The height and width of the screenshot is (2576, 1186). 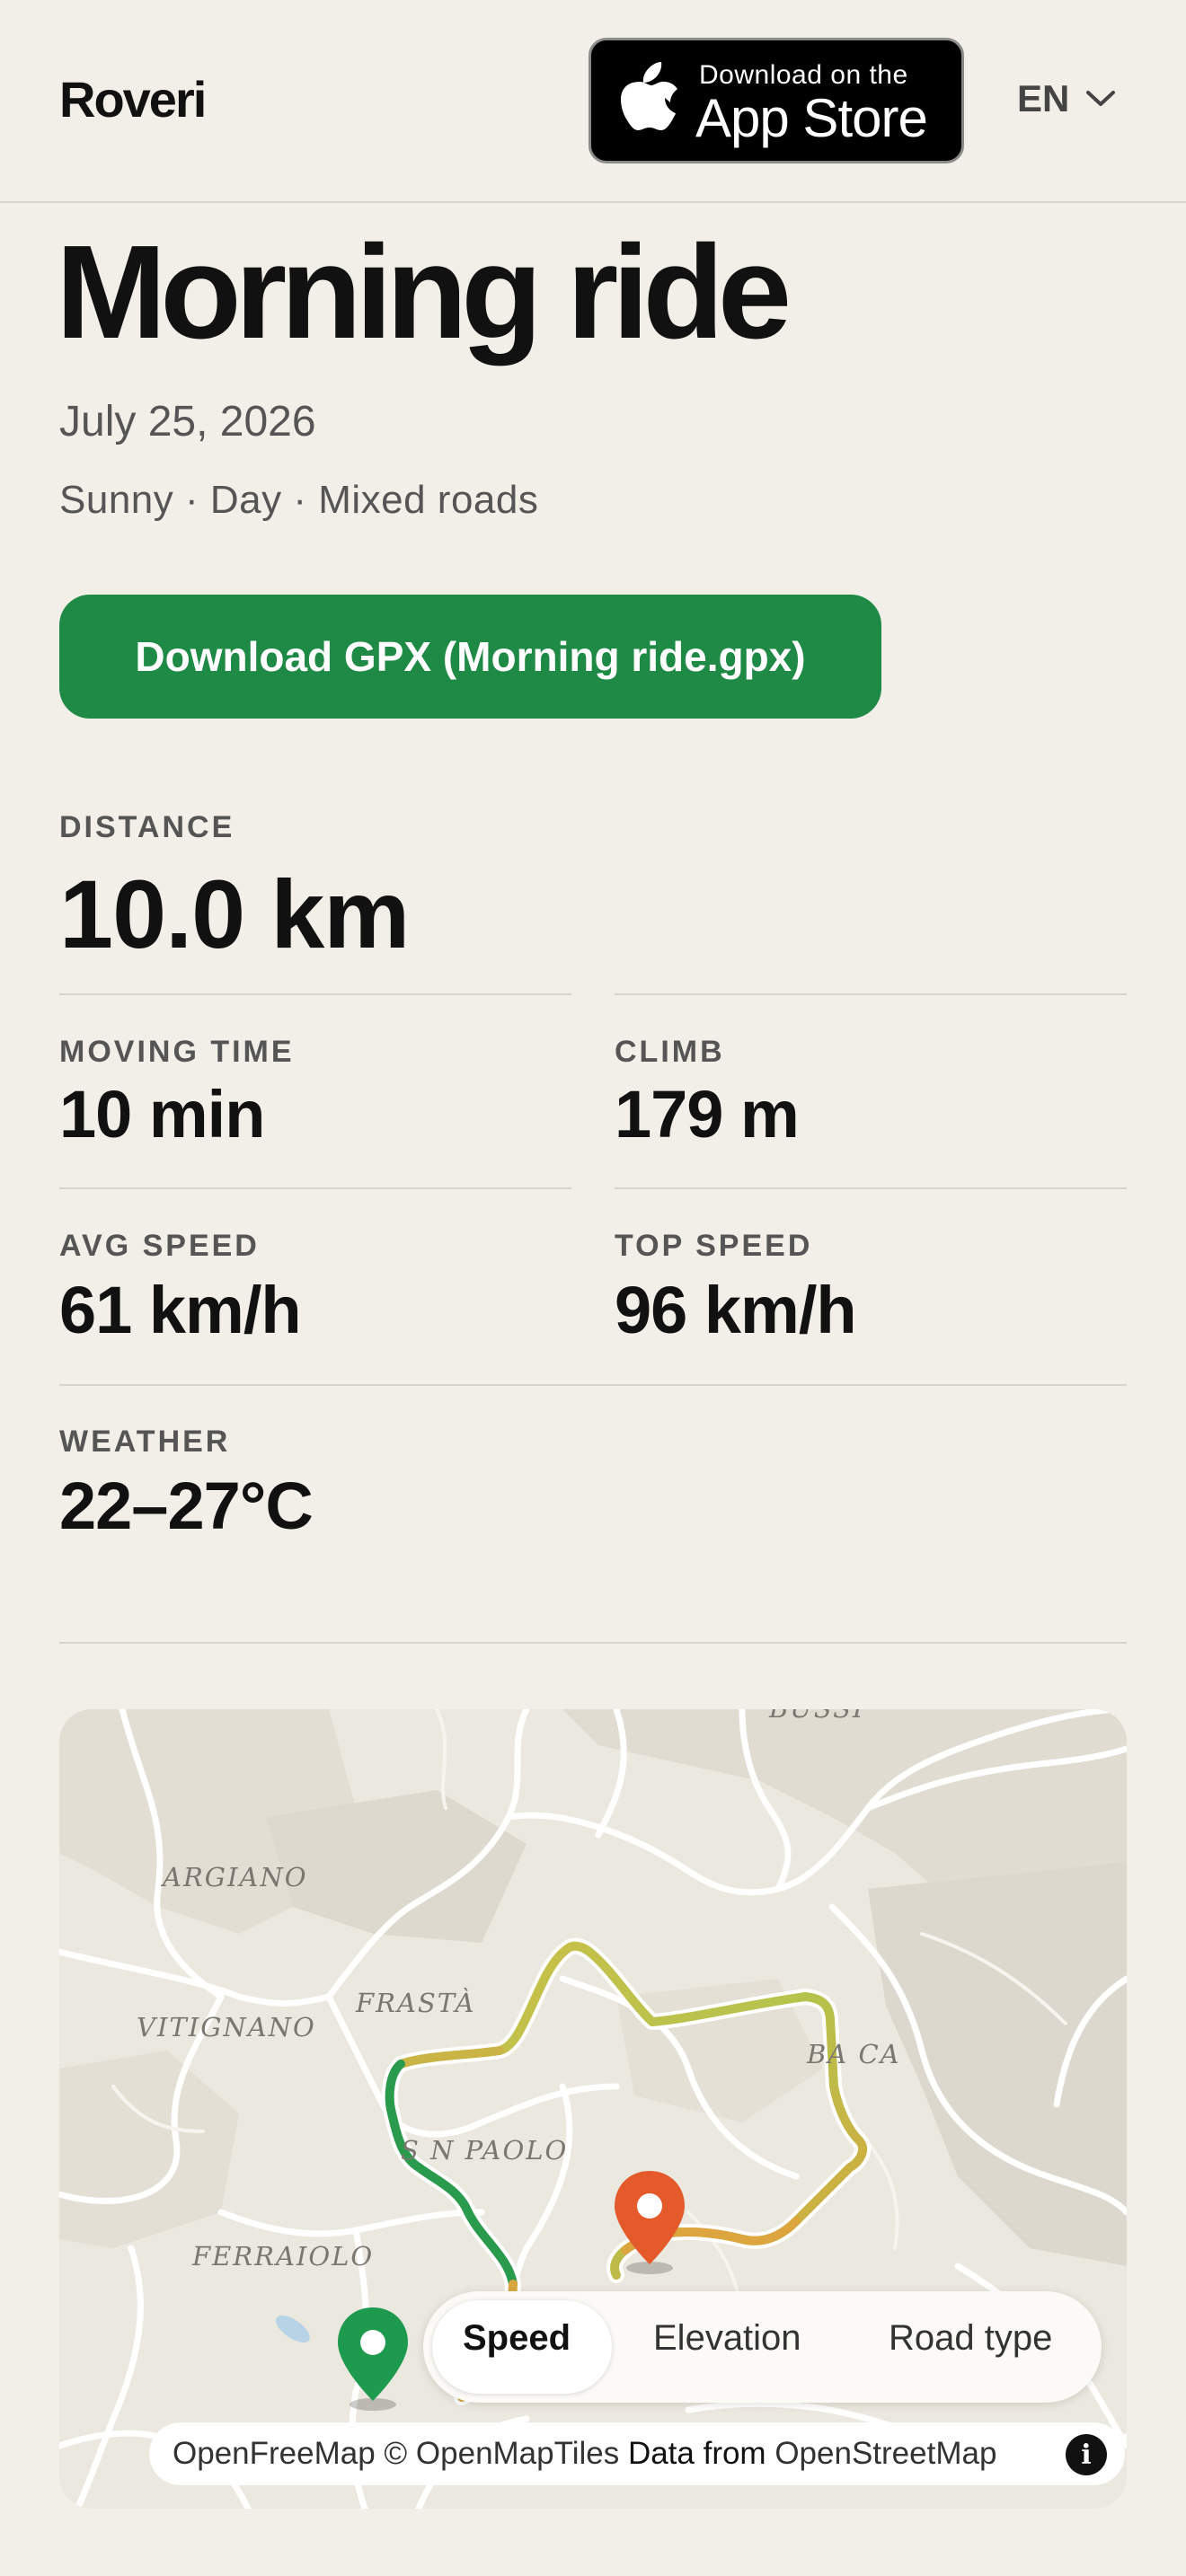 I want to click on ride-title: Morning ride, so click(x=424, y=292).